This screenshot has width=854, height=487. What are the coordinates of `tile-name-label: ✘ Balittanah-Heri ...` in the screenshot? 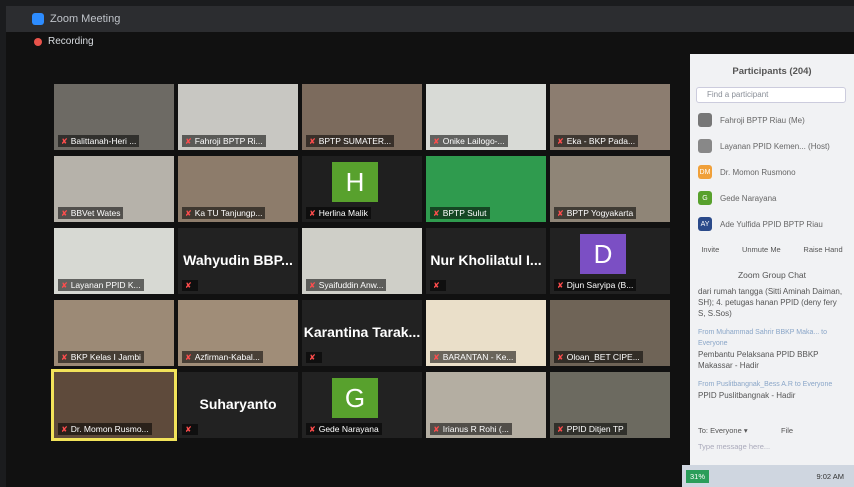 It's located at (99, 141).